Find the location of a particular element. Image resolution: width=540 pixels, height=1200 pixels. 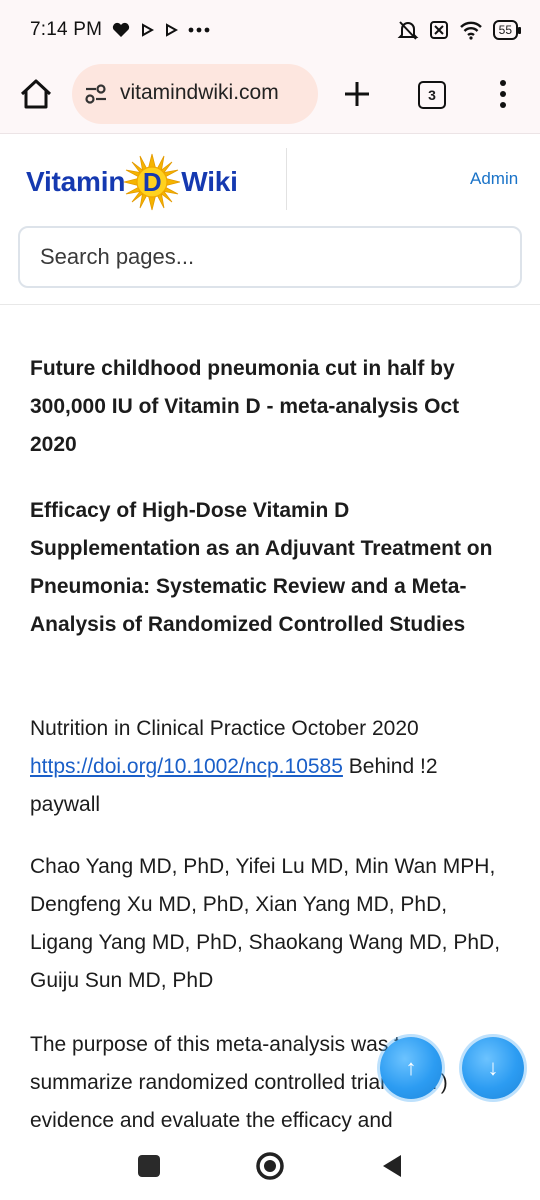

admin-link: Admin is located at coordinates (494, 179).